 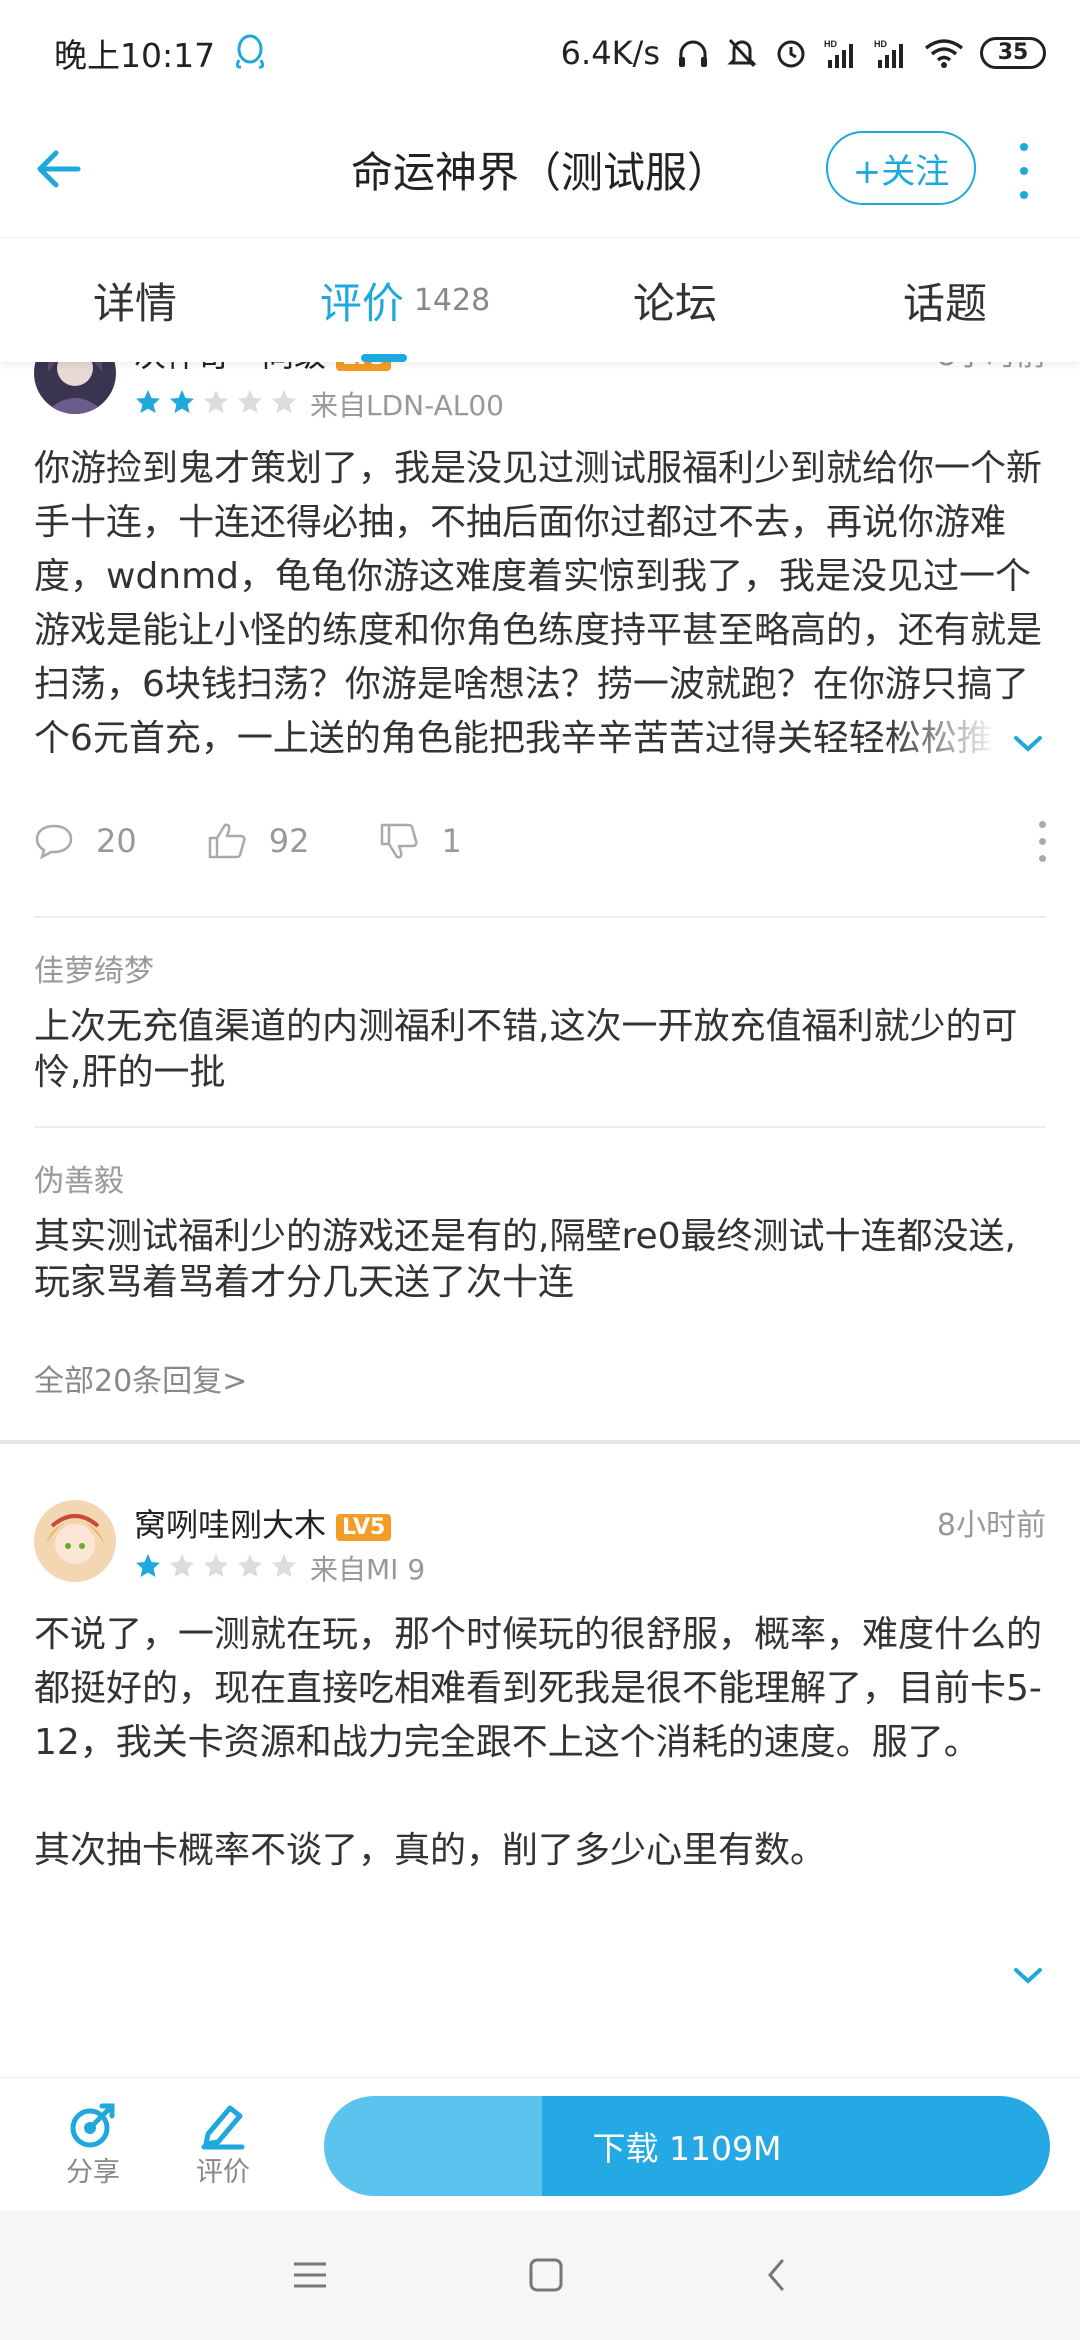 What do you see at coordinates (92, 2125) in the screenshot?
I see `share-icon` at bounding box center [92, 2125].